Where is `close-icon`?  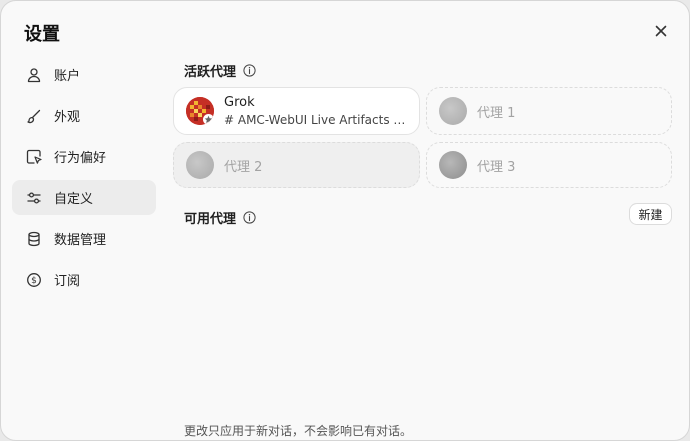
close-icon is located at coordinates (661, 31).